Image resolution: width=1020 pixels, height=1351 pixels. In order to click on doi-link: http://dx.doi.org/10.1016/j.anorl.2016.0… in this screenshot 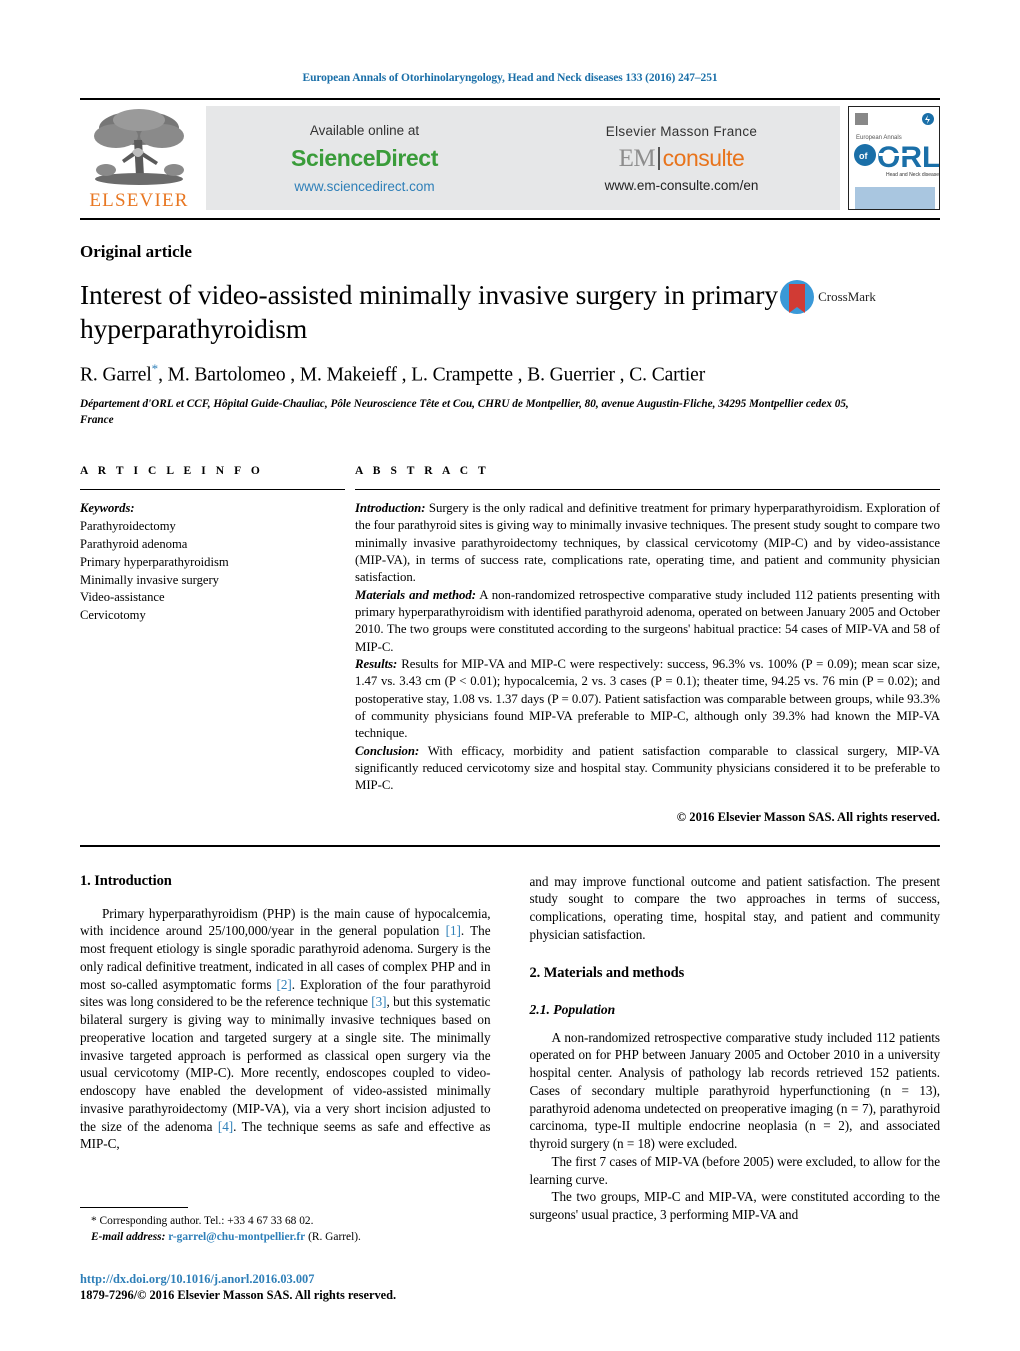, I will do `click(280, 1279)`.